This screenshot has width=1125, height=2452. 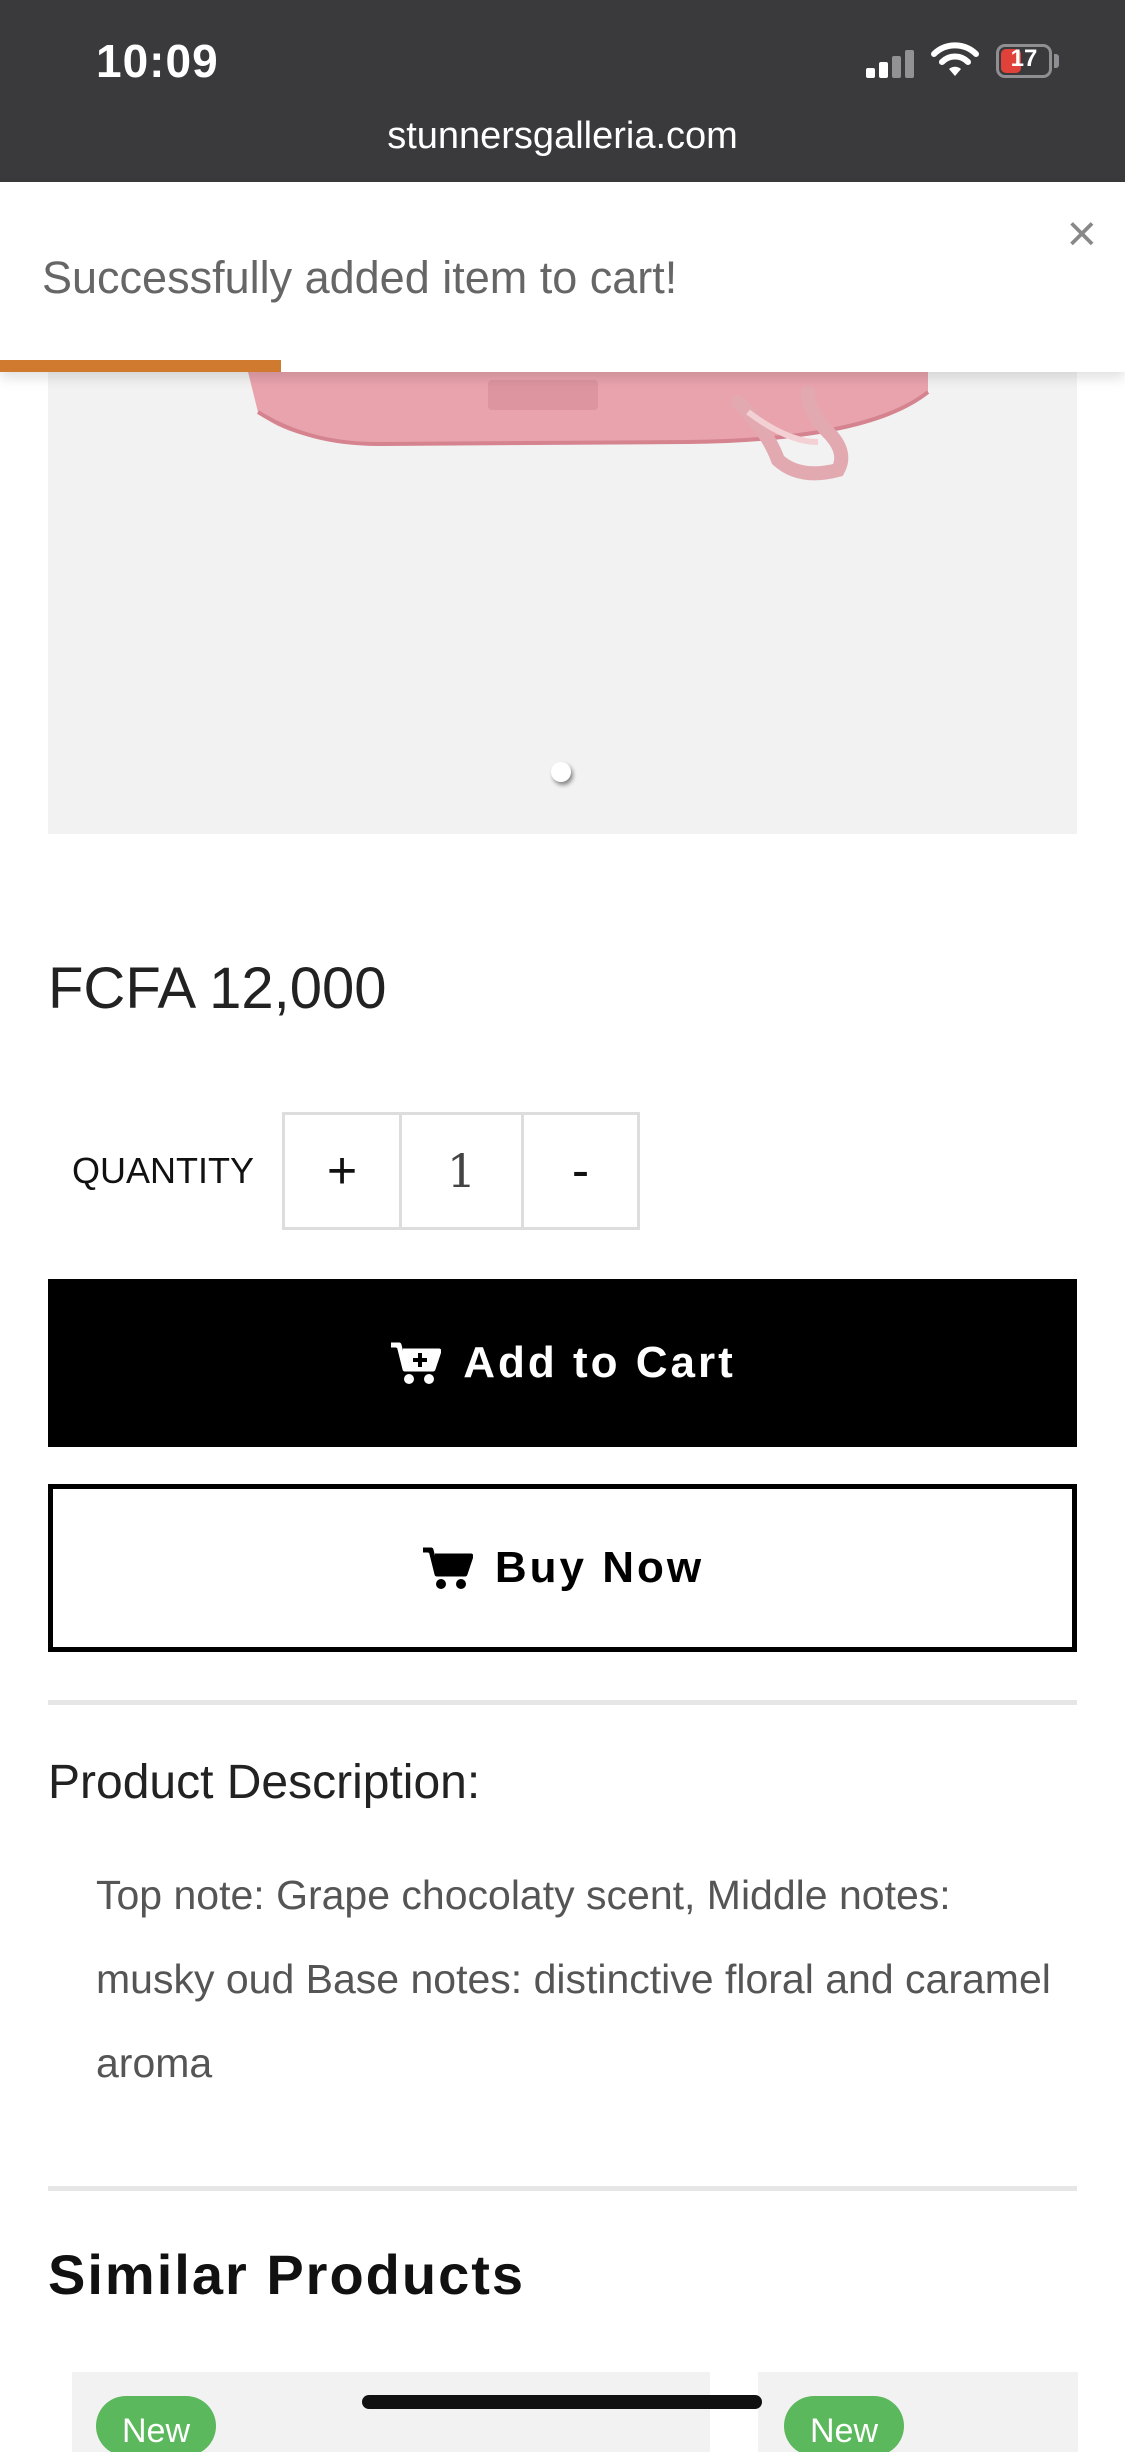 What do you see at coordinates (561, 772) in the screenshot?
I see `gallery-dot` at bounding box center [561, 772].